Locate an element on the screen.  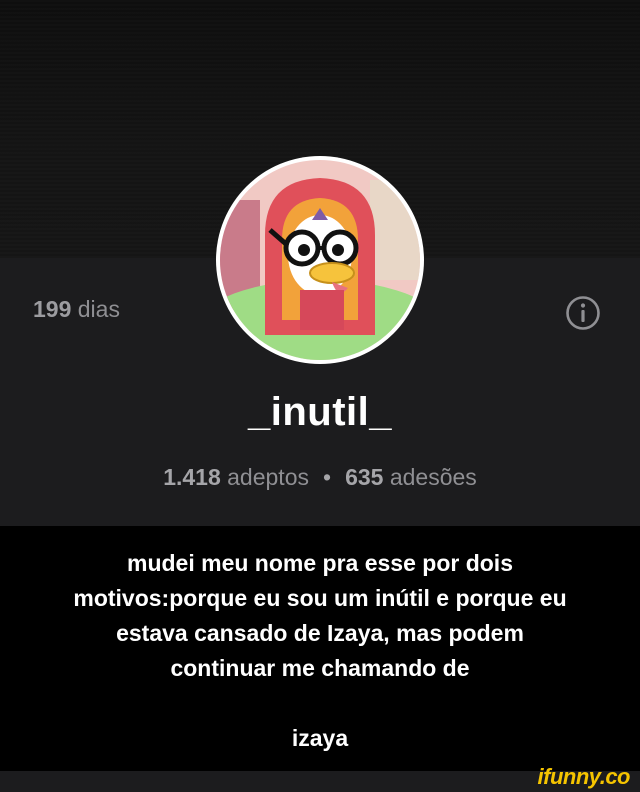
subscriptions-count: 635 is located at coordinates (364, 477).